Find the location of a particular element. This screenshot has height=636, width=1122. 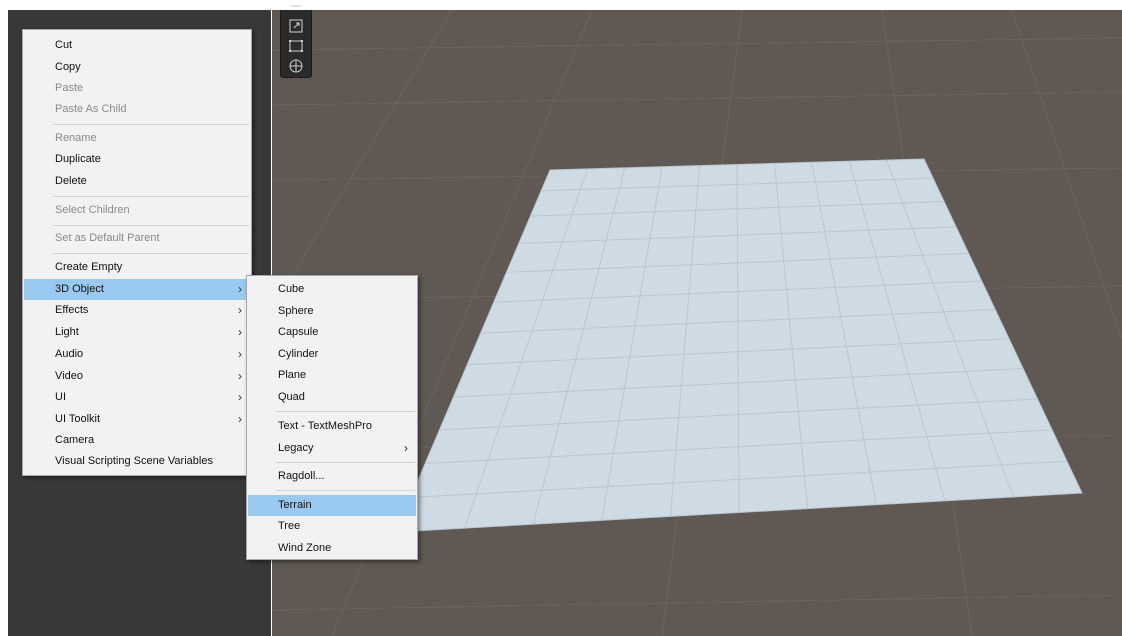

submenu-item-wind-zone: Wind Zone is located at coordinates (332, 548).